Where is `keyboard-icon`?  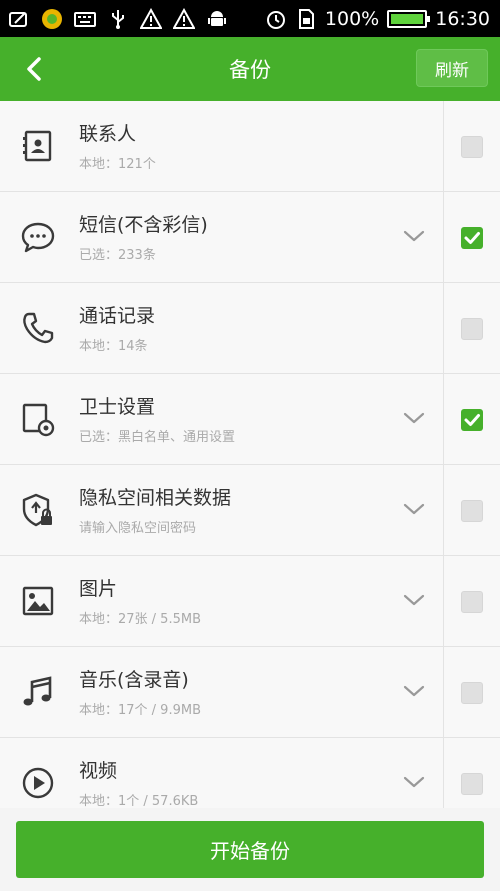
keyboard-icon is located at coordinates (85, 19).